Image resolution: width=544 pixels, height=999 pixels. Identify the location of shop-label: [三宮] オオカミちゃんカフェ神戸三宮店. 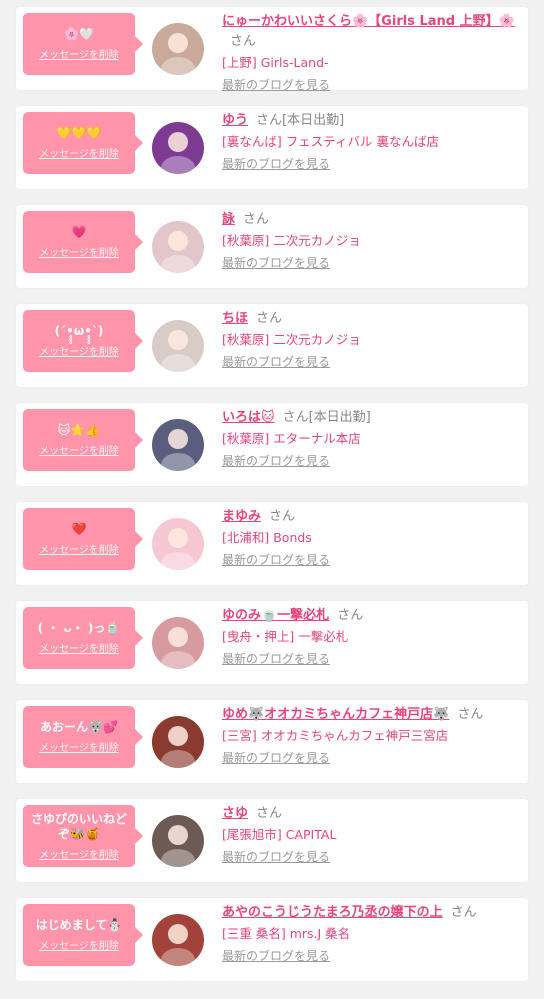
(335, 735).